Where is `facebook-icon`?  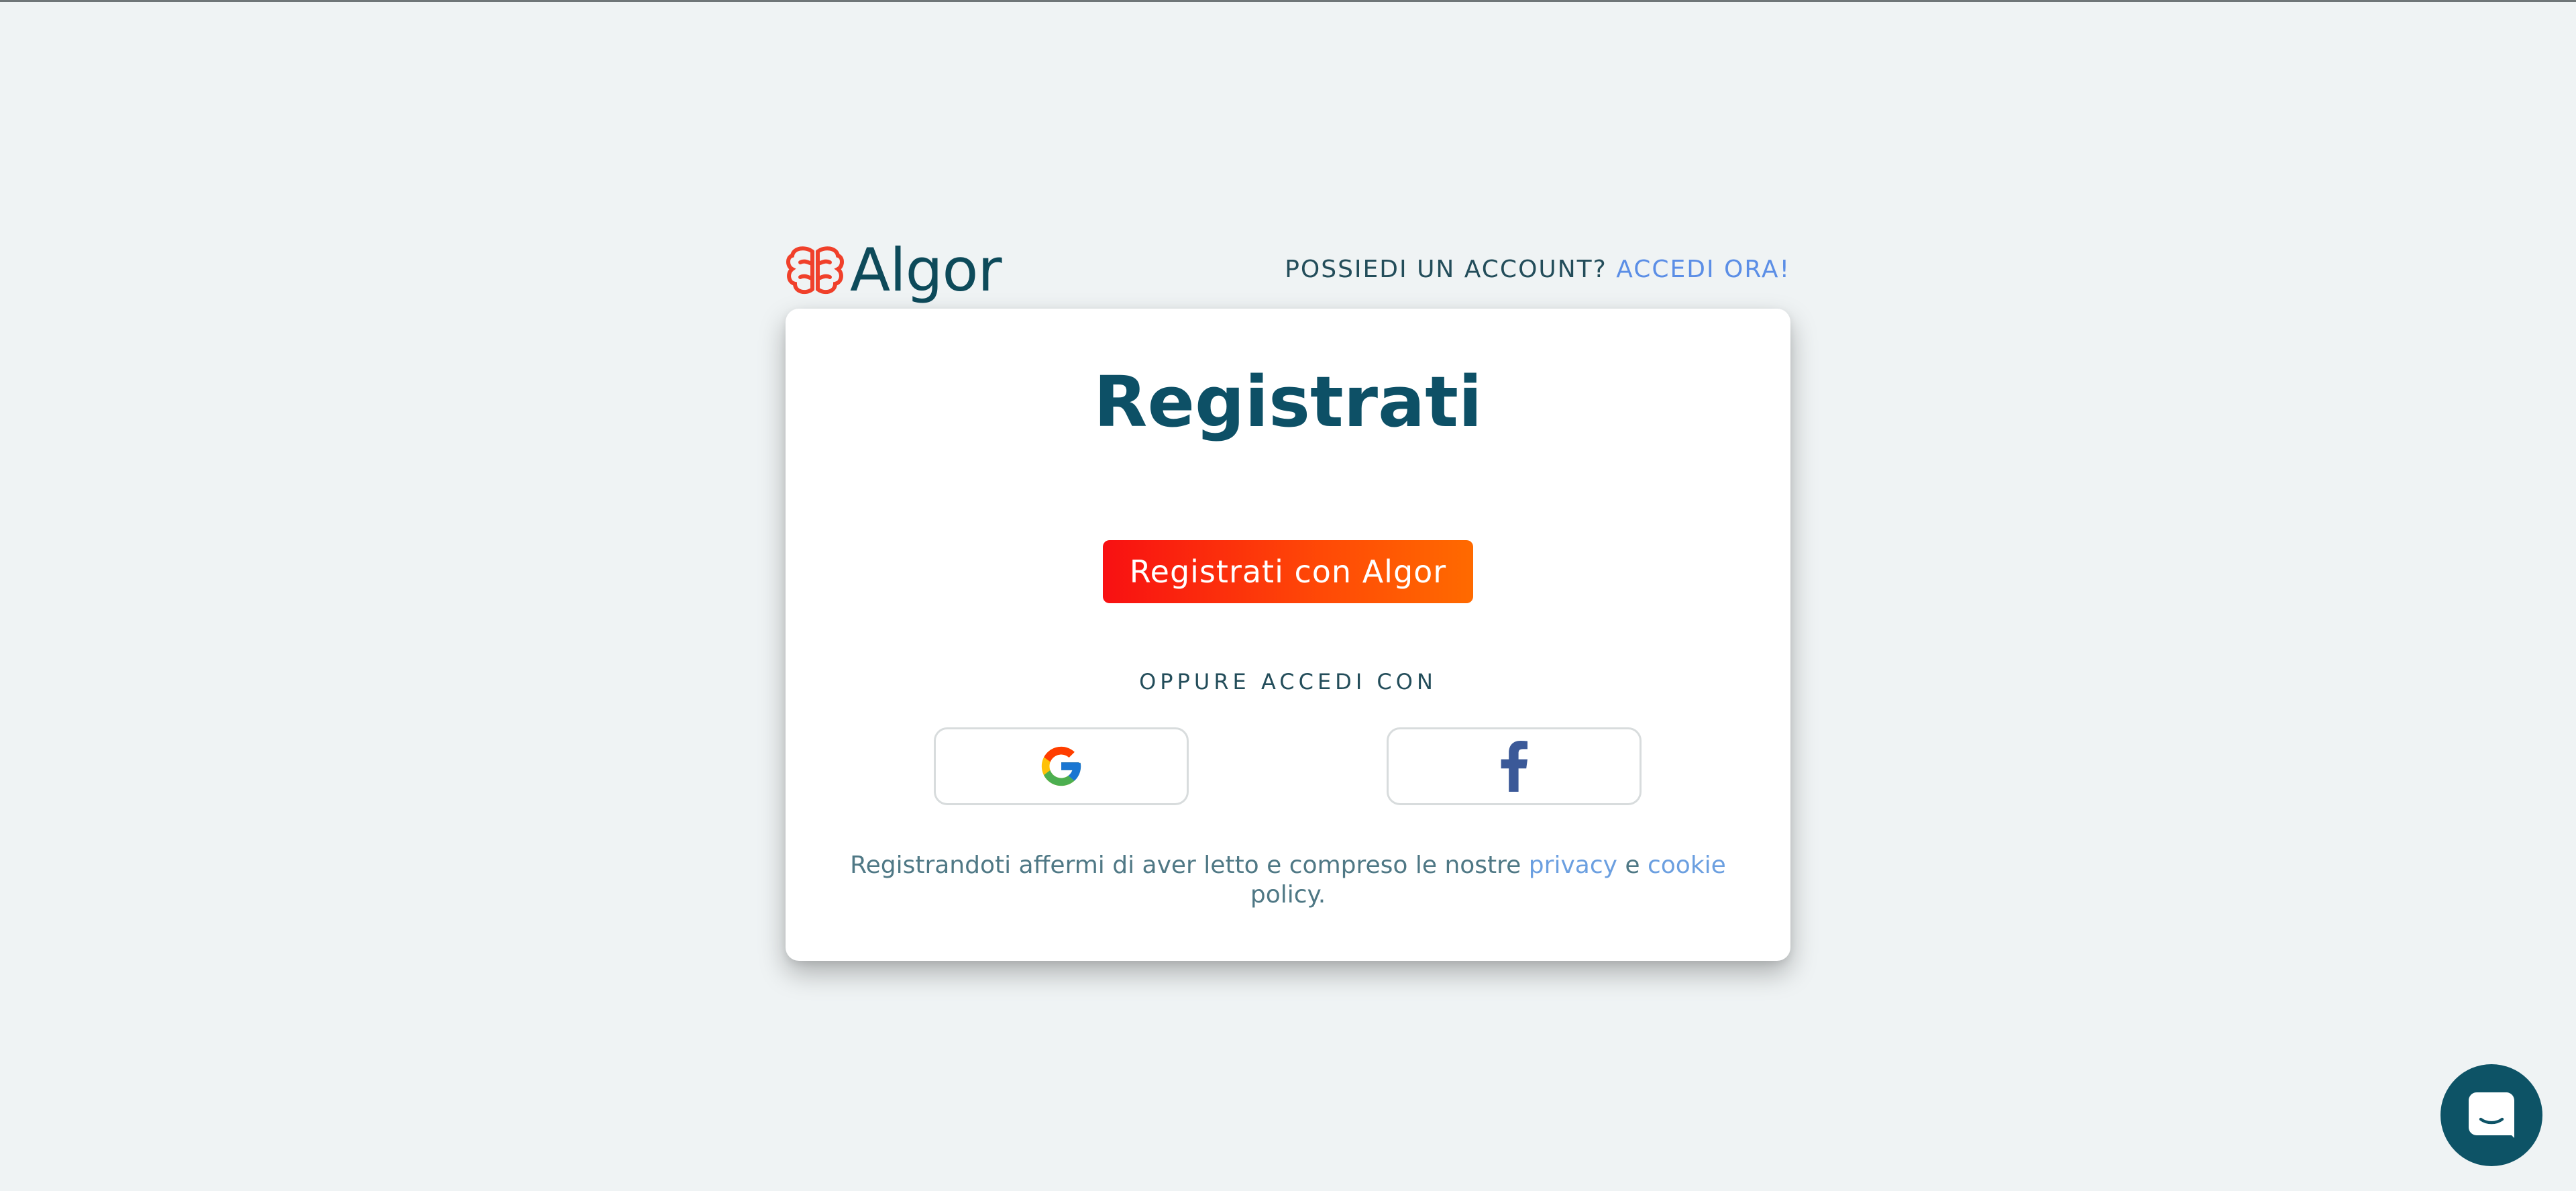
facebook-icon is located at coordinates (1514, 766).